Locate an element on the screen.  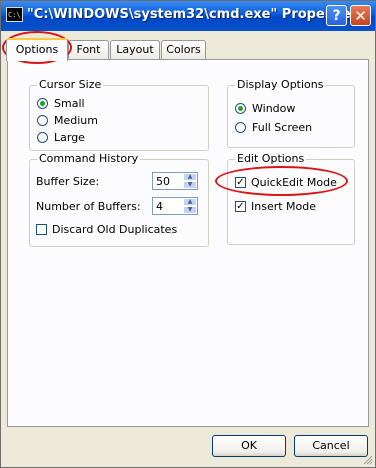
quickedit-checkbox: ✓ QuickEdit Mode is located at coordinates (286, 182).